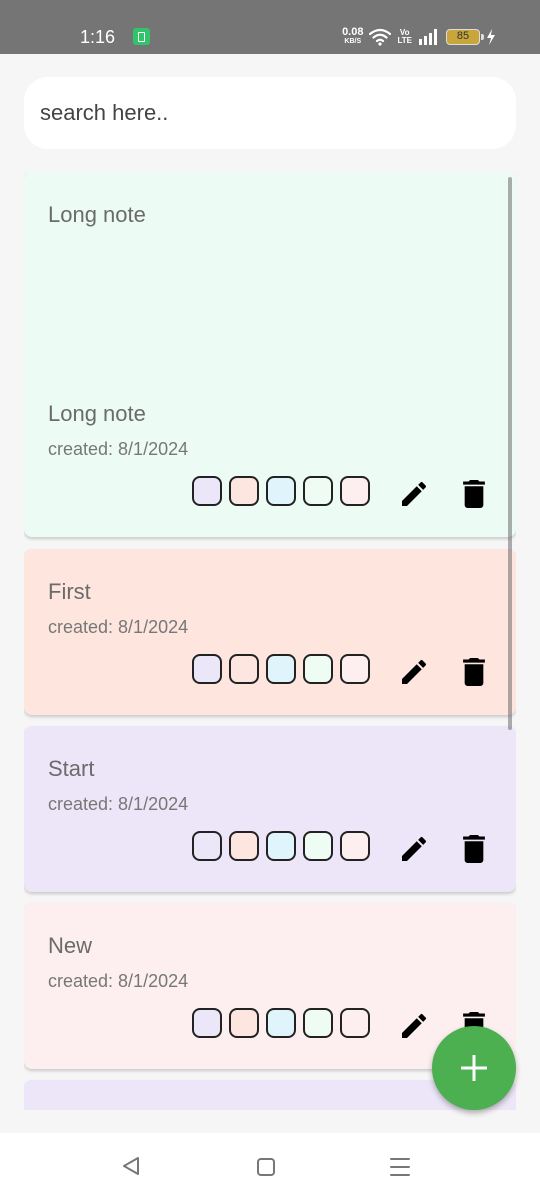 Image resolution: width=540 pixels, height=1200 pixels. Describe the element at coordinates (97, 413) in the screenshot. I see `note-body: Long note` at that location.